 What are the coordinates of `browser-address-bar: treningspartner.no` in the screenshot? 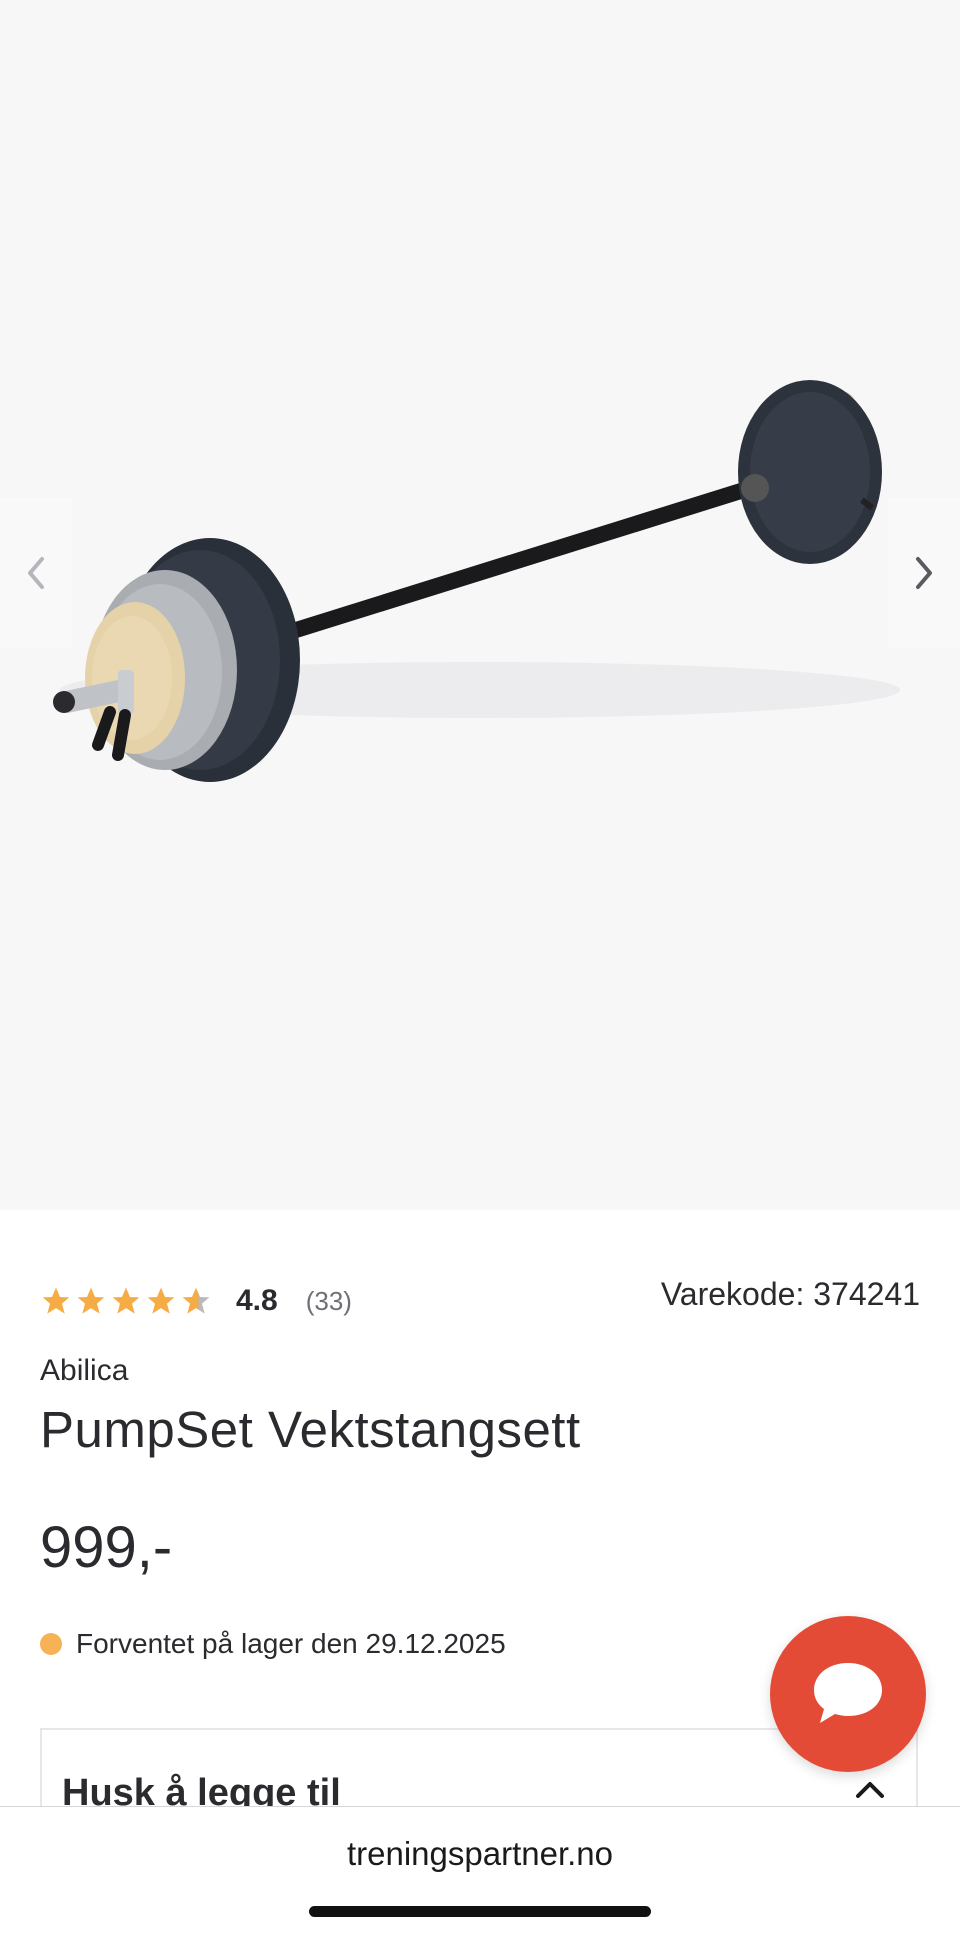 It's located at (480, 1870).